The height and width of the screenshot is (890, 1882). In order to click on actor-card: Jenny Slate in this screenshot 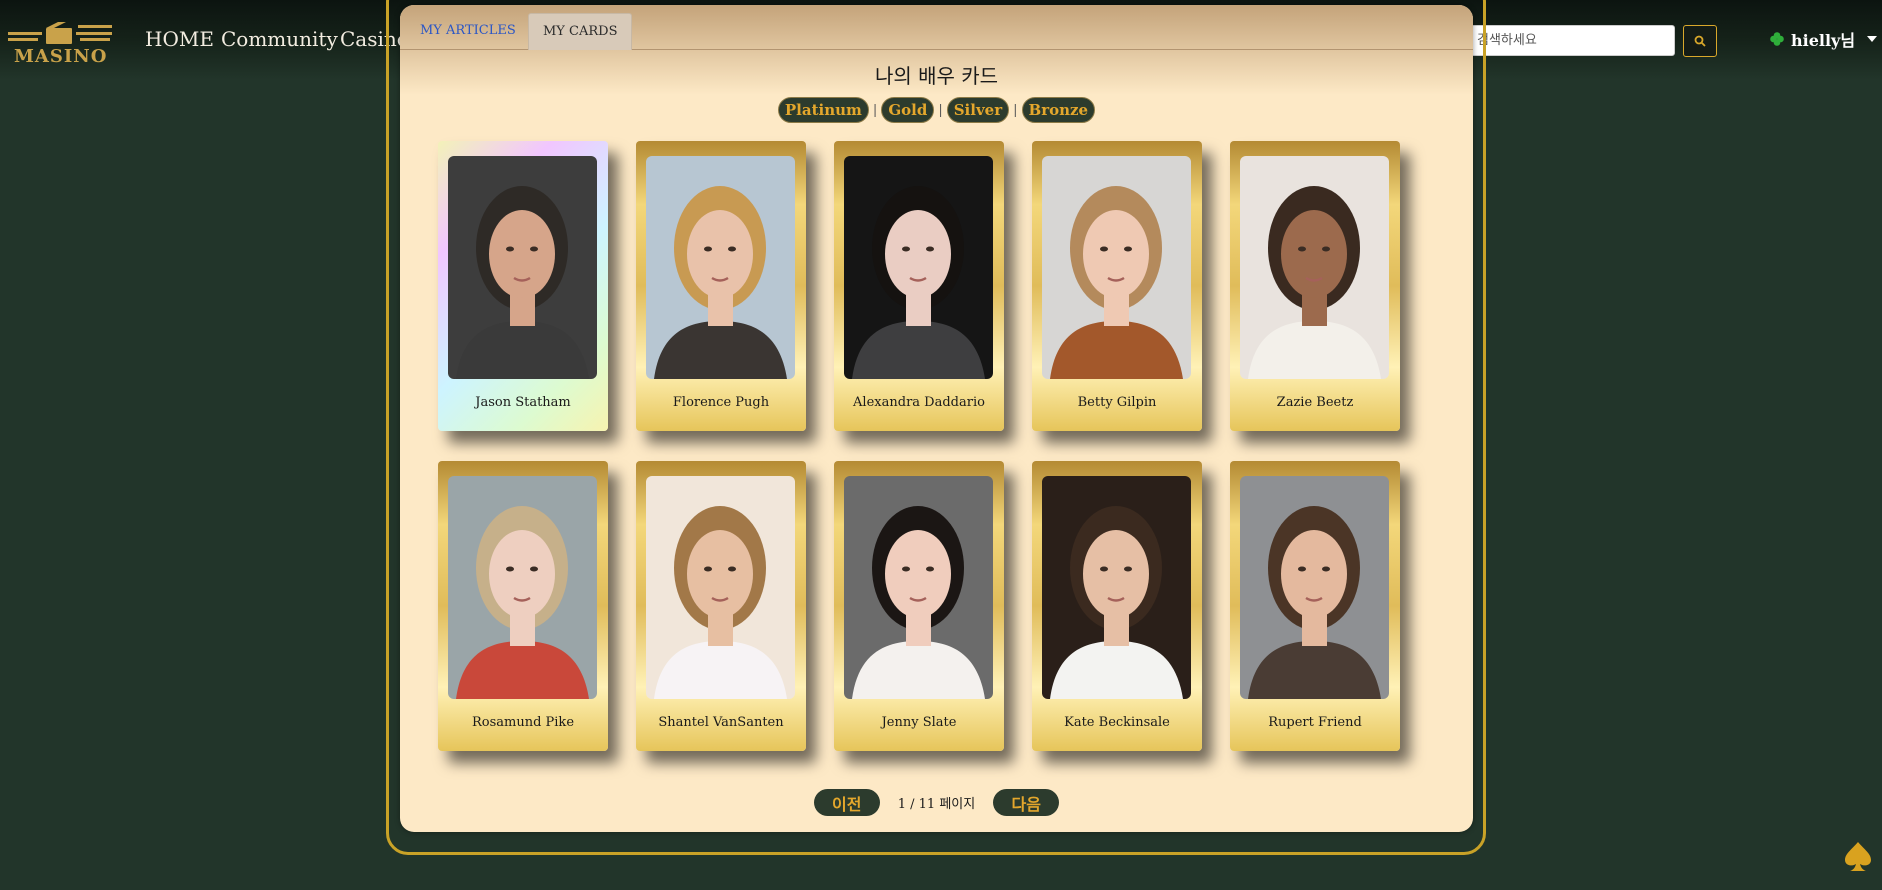, I will do `click(919, 606)`.